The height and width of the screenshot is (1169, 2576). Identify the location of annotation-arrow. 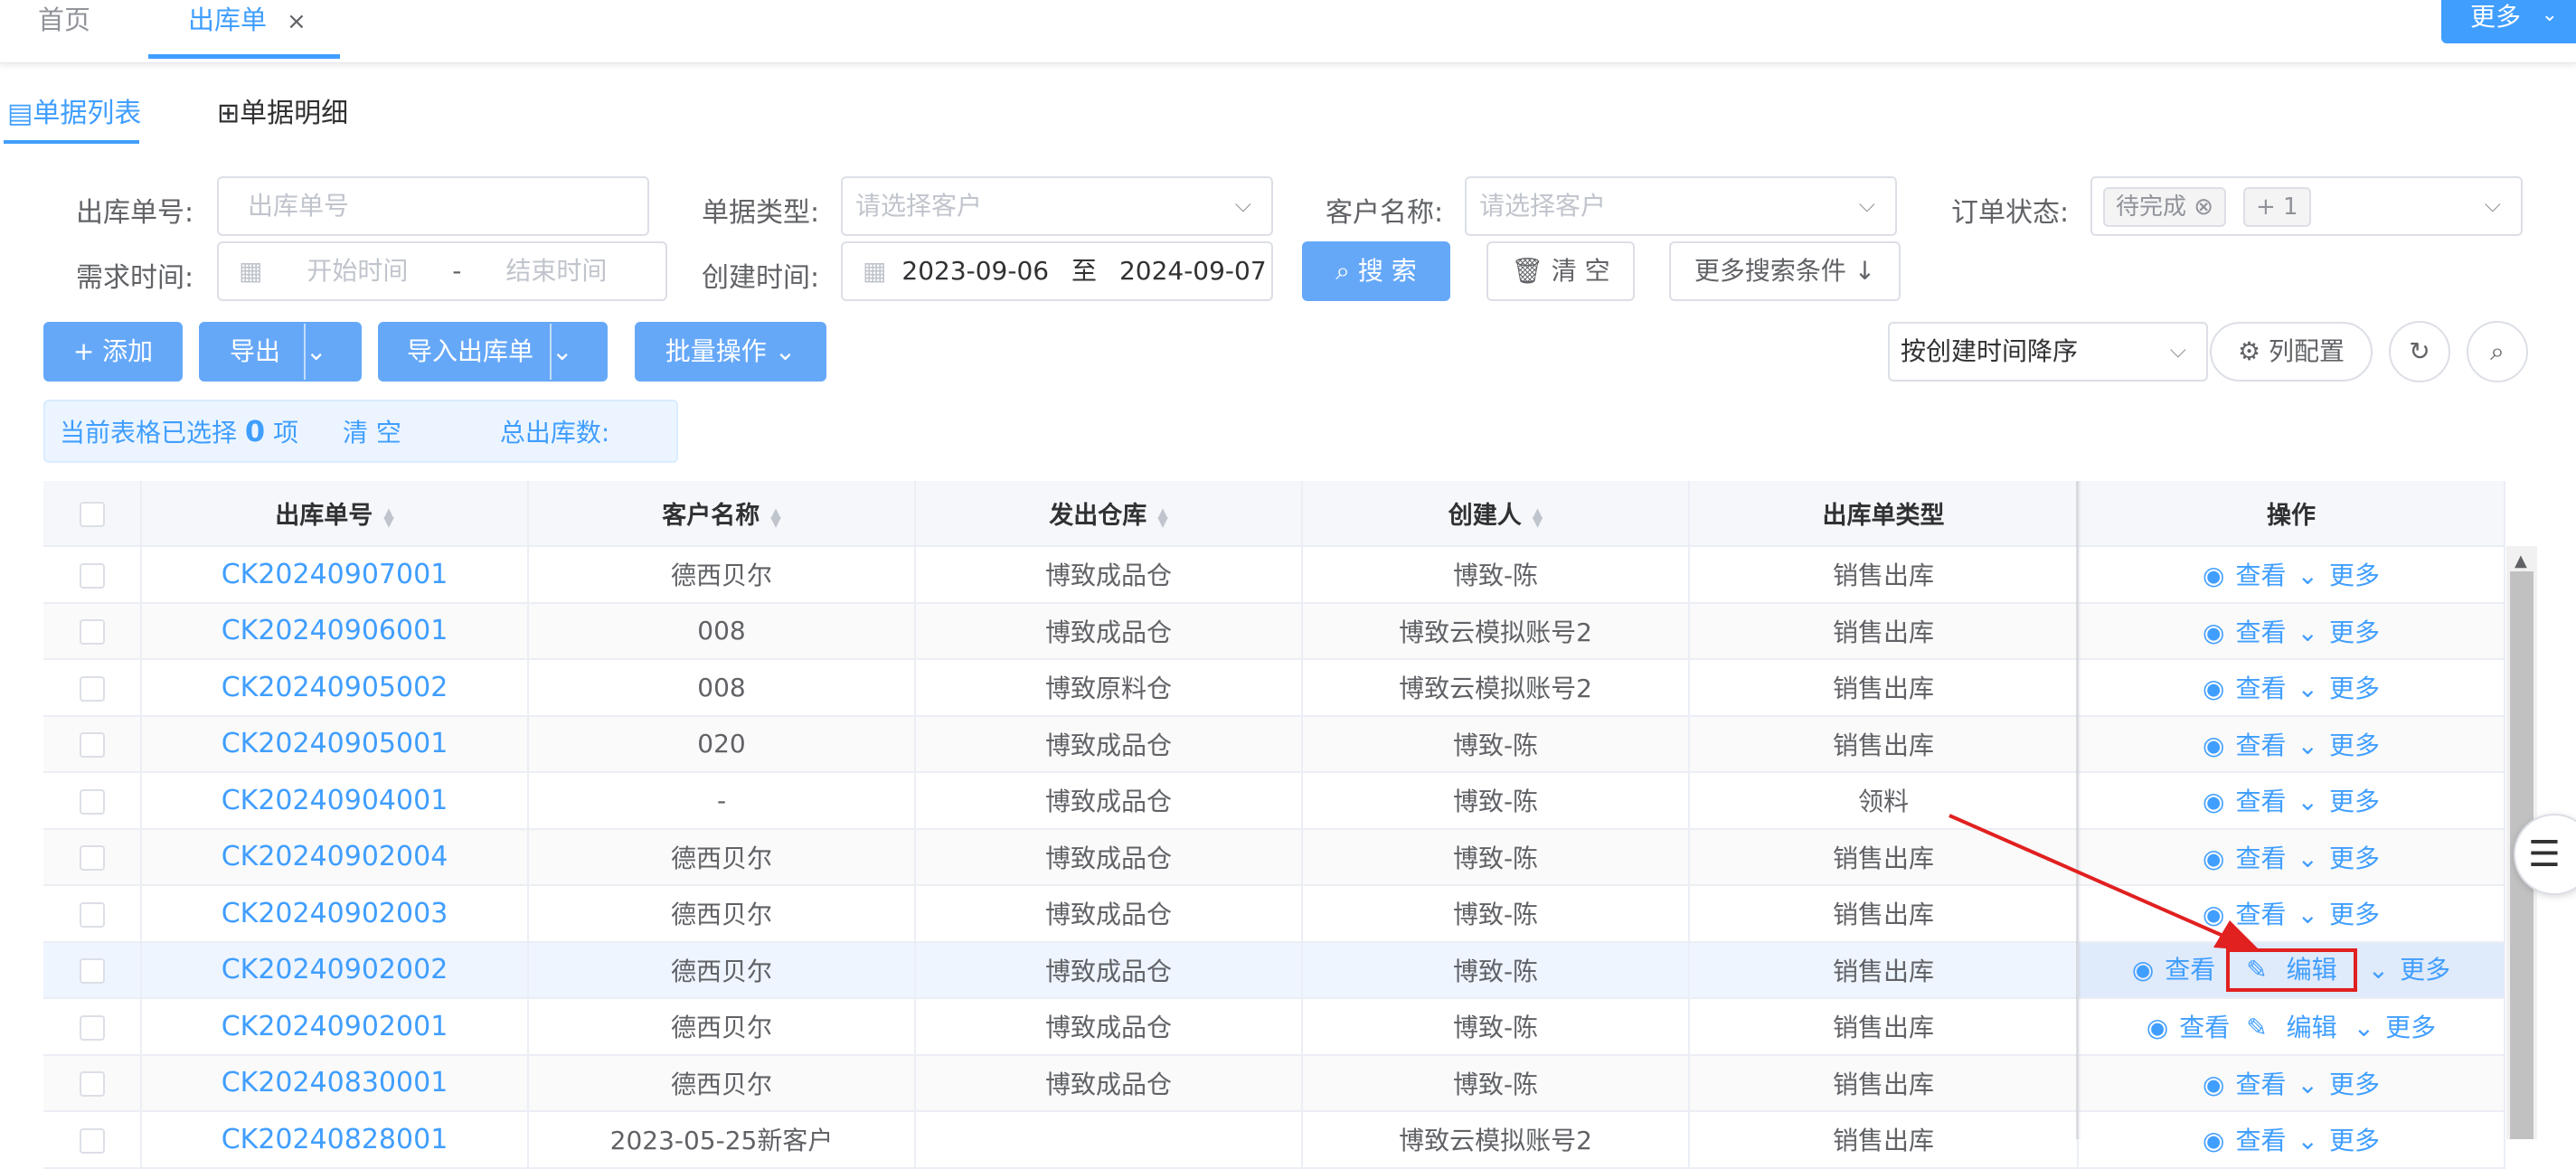
(2104, 882).